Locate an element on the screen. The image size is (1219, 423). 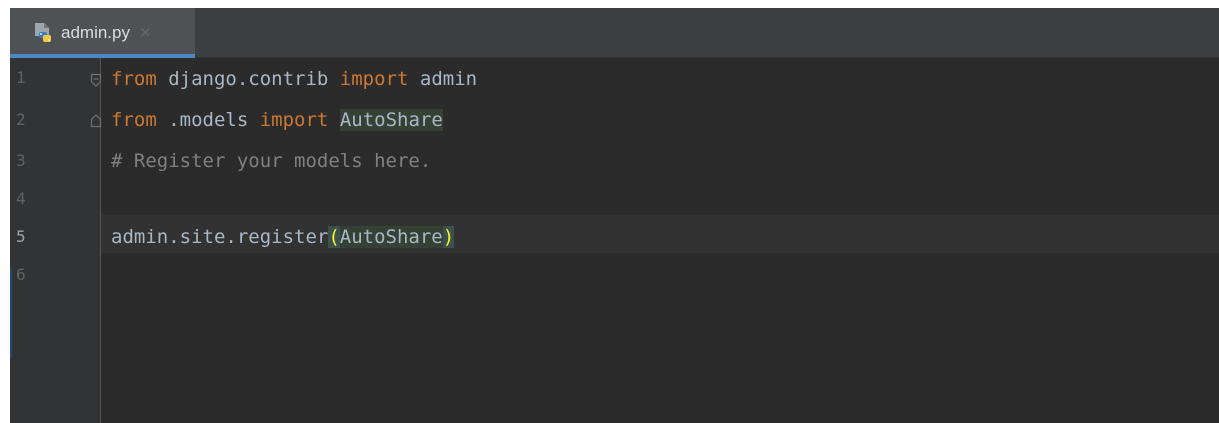
close-icon: × is located at coordinates (145, 32).